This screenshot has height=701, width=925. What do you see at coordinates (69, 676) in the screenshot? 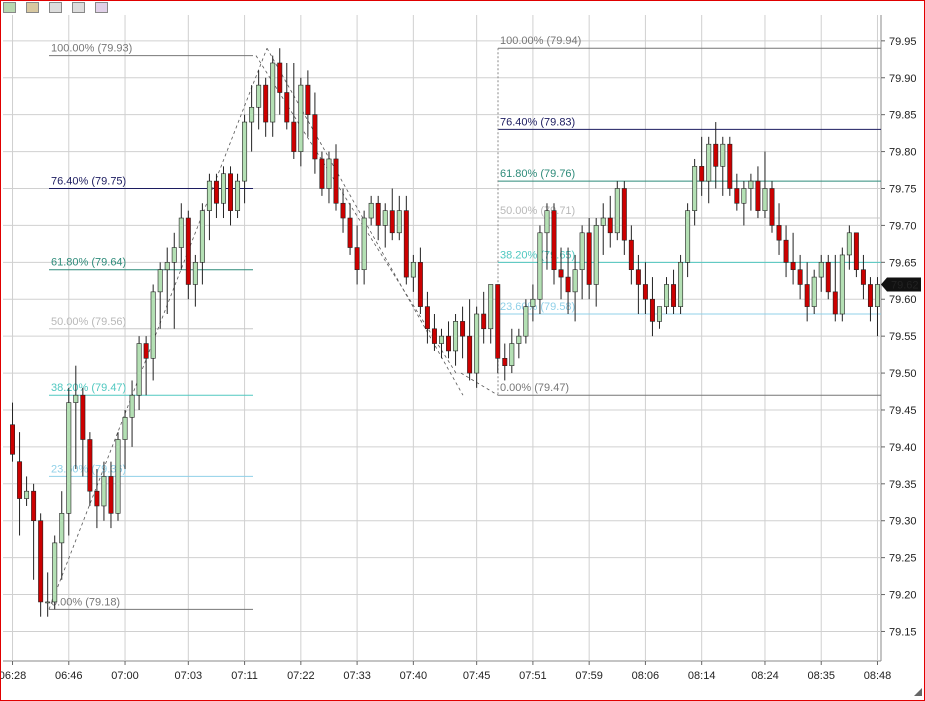
I see `x-tick-label: 06:46` at bounding box center [69, 676].